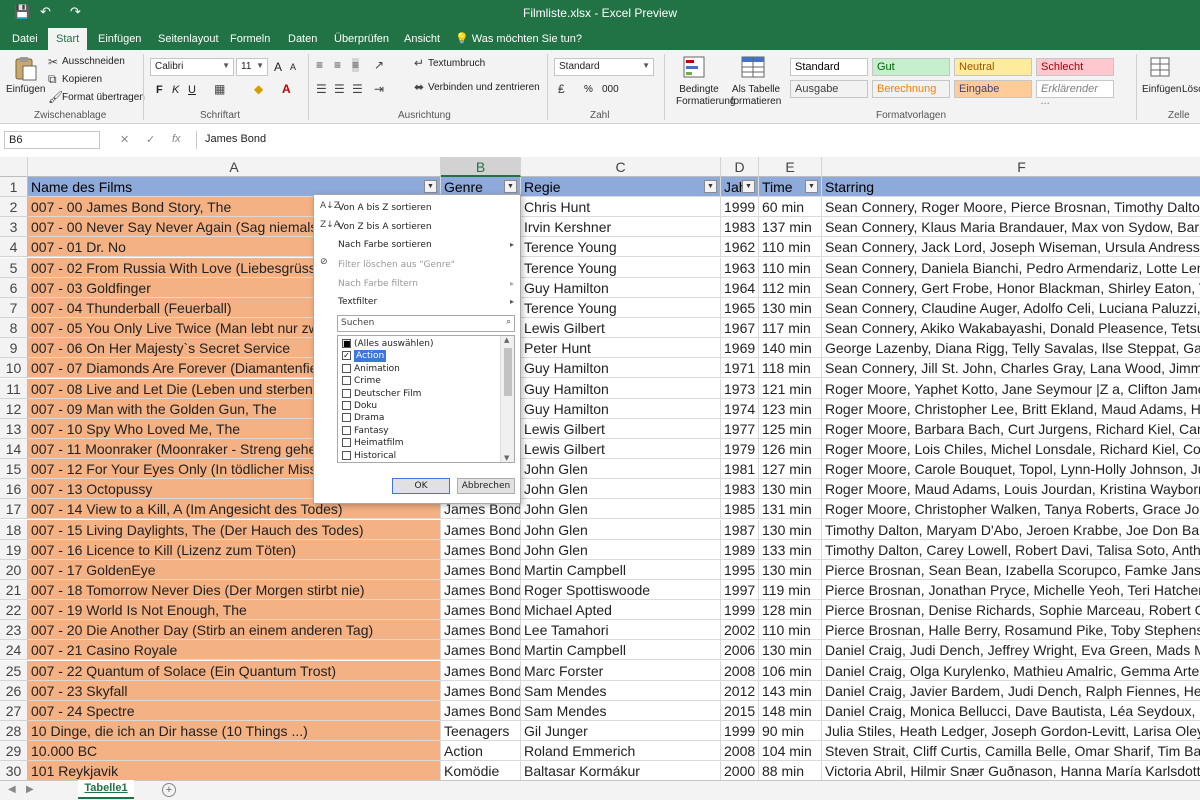 This screenshot has width=1200, height=800. I want to click on table-cell: 88 min, so click(790, 770).